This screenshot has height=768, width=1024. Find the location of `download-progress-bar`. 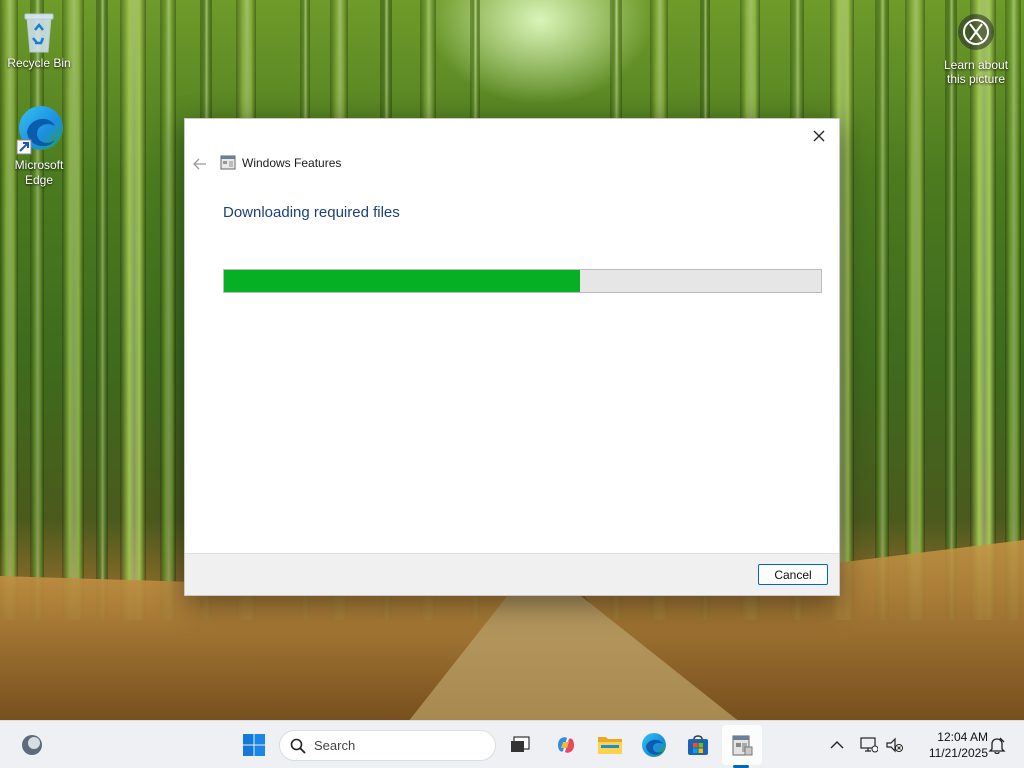

download-progress-bar is located at coordinates (522, 281).